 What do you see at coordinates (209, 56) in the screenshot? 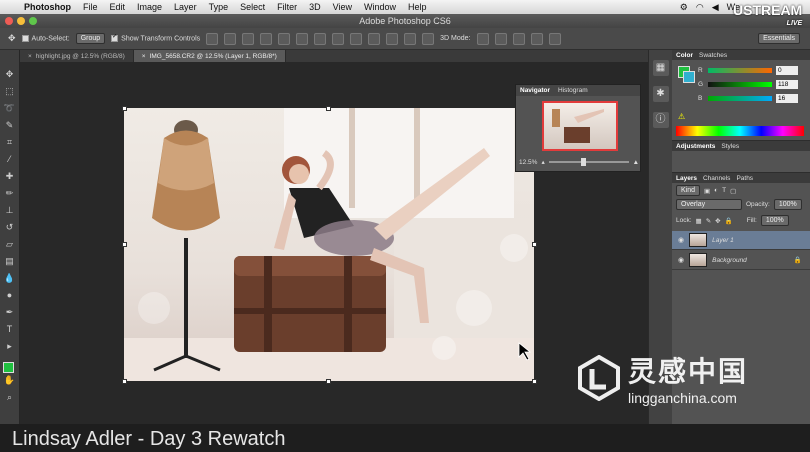
I see `tab-img-5658: × IMG_5658.CR2 @ 12.5% (Layer 1, RGB/8*)` at bounding box center [209, 56].